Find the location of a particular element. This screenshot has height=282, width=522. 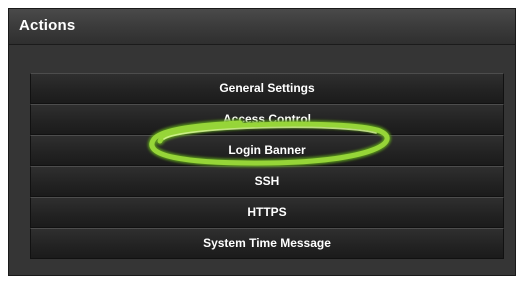

menu-item-system-time-message: System Time Message is located at coordinates (267, 243).